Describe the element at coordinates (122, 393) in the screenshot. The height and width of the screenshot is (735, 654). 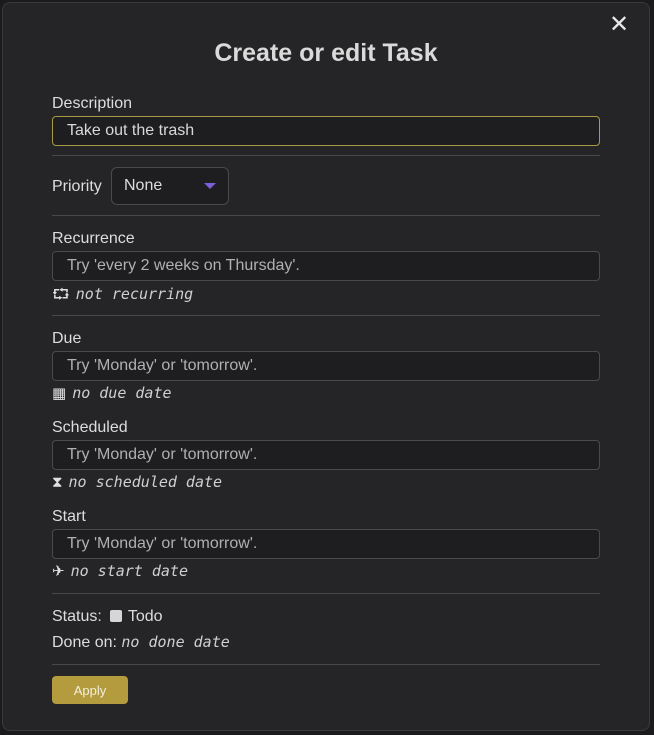
I see `due-hint-text: no due date` at that location.